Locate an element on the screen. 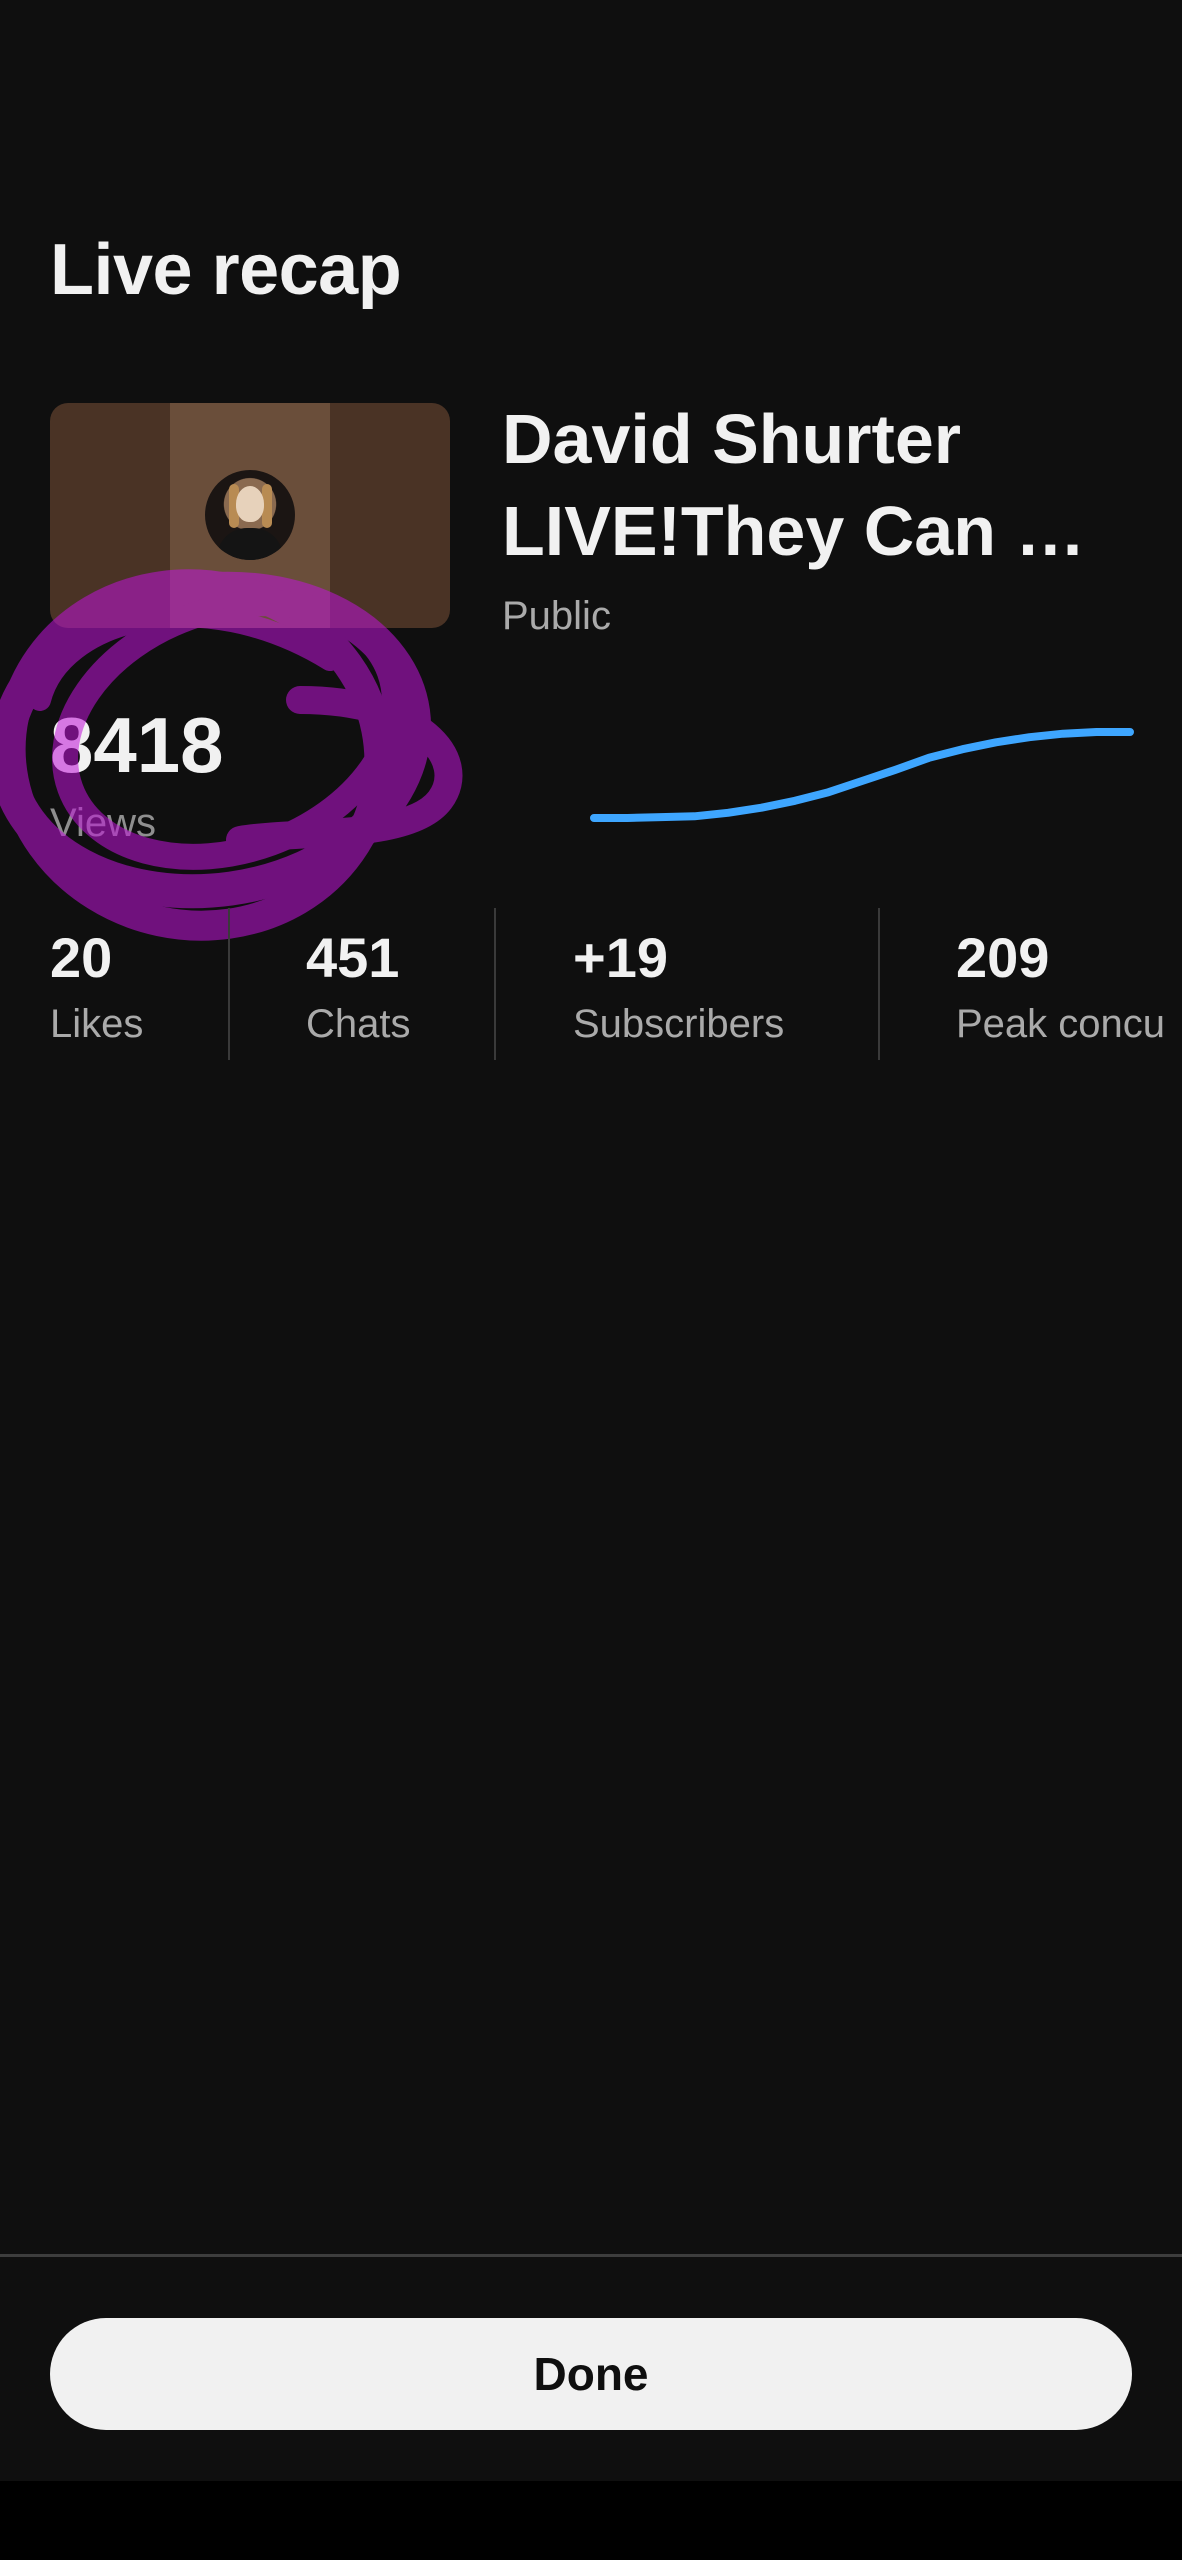  views-sparkline is located at coordinates (862, 775).